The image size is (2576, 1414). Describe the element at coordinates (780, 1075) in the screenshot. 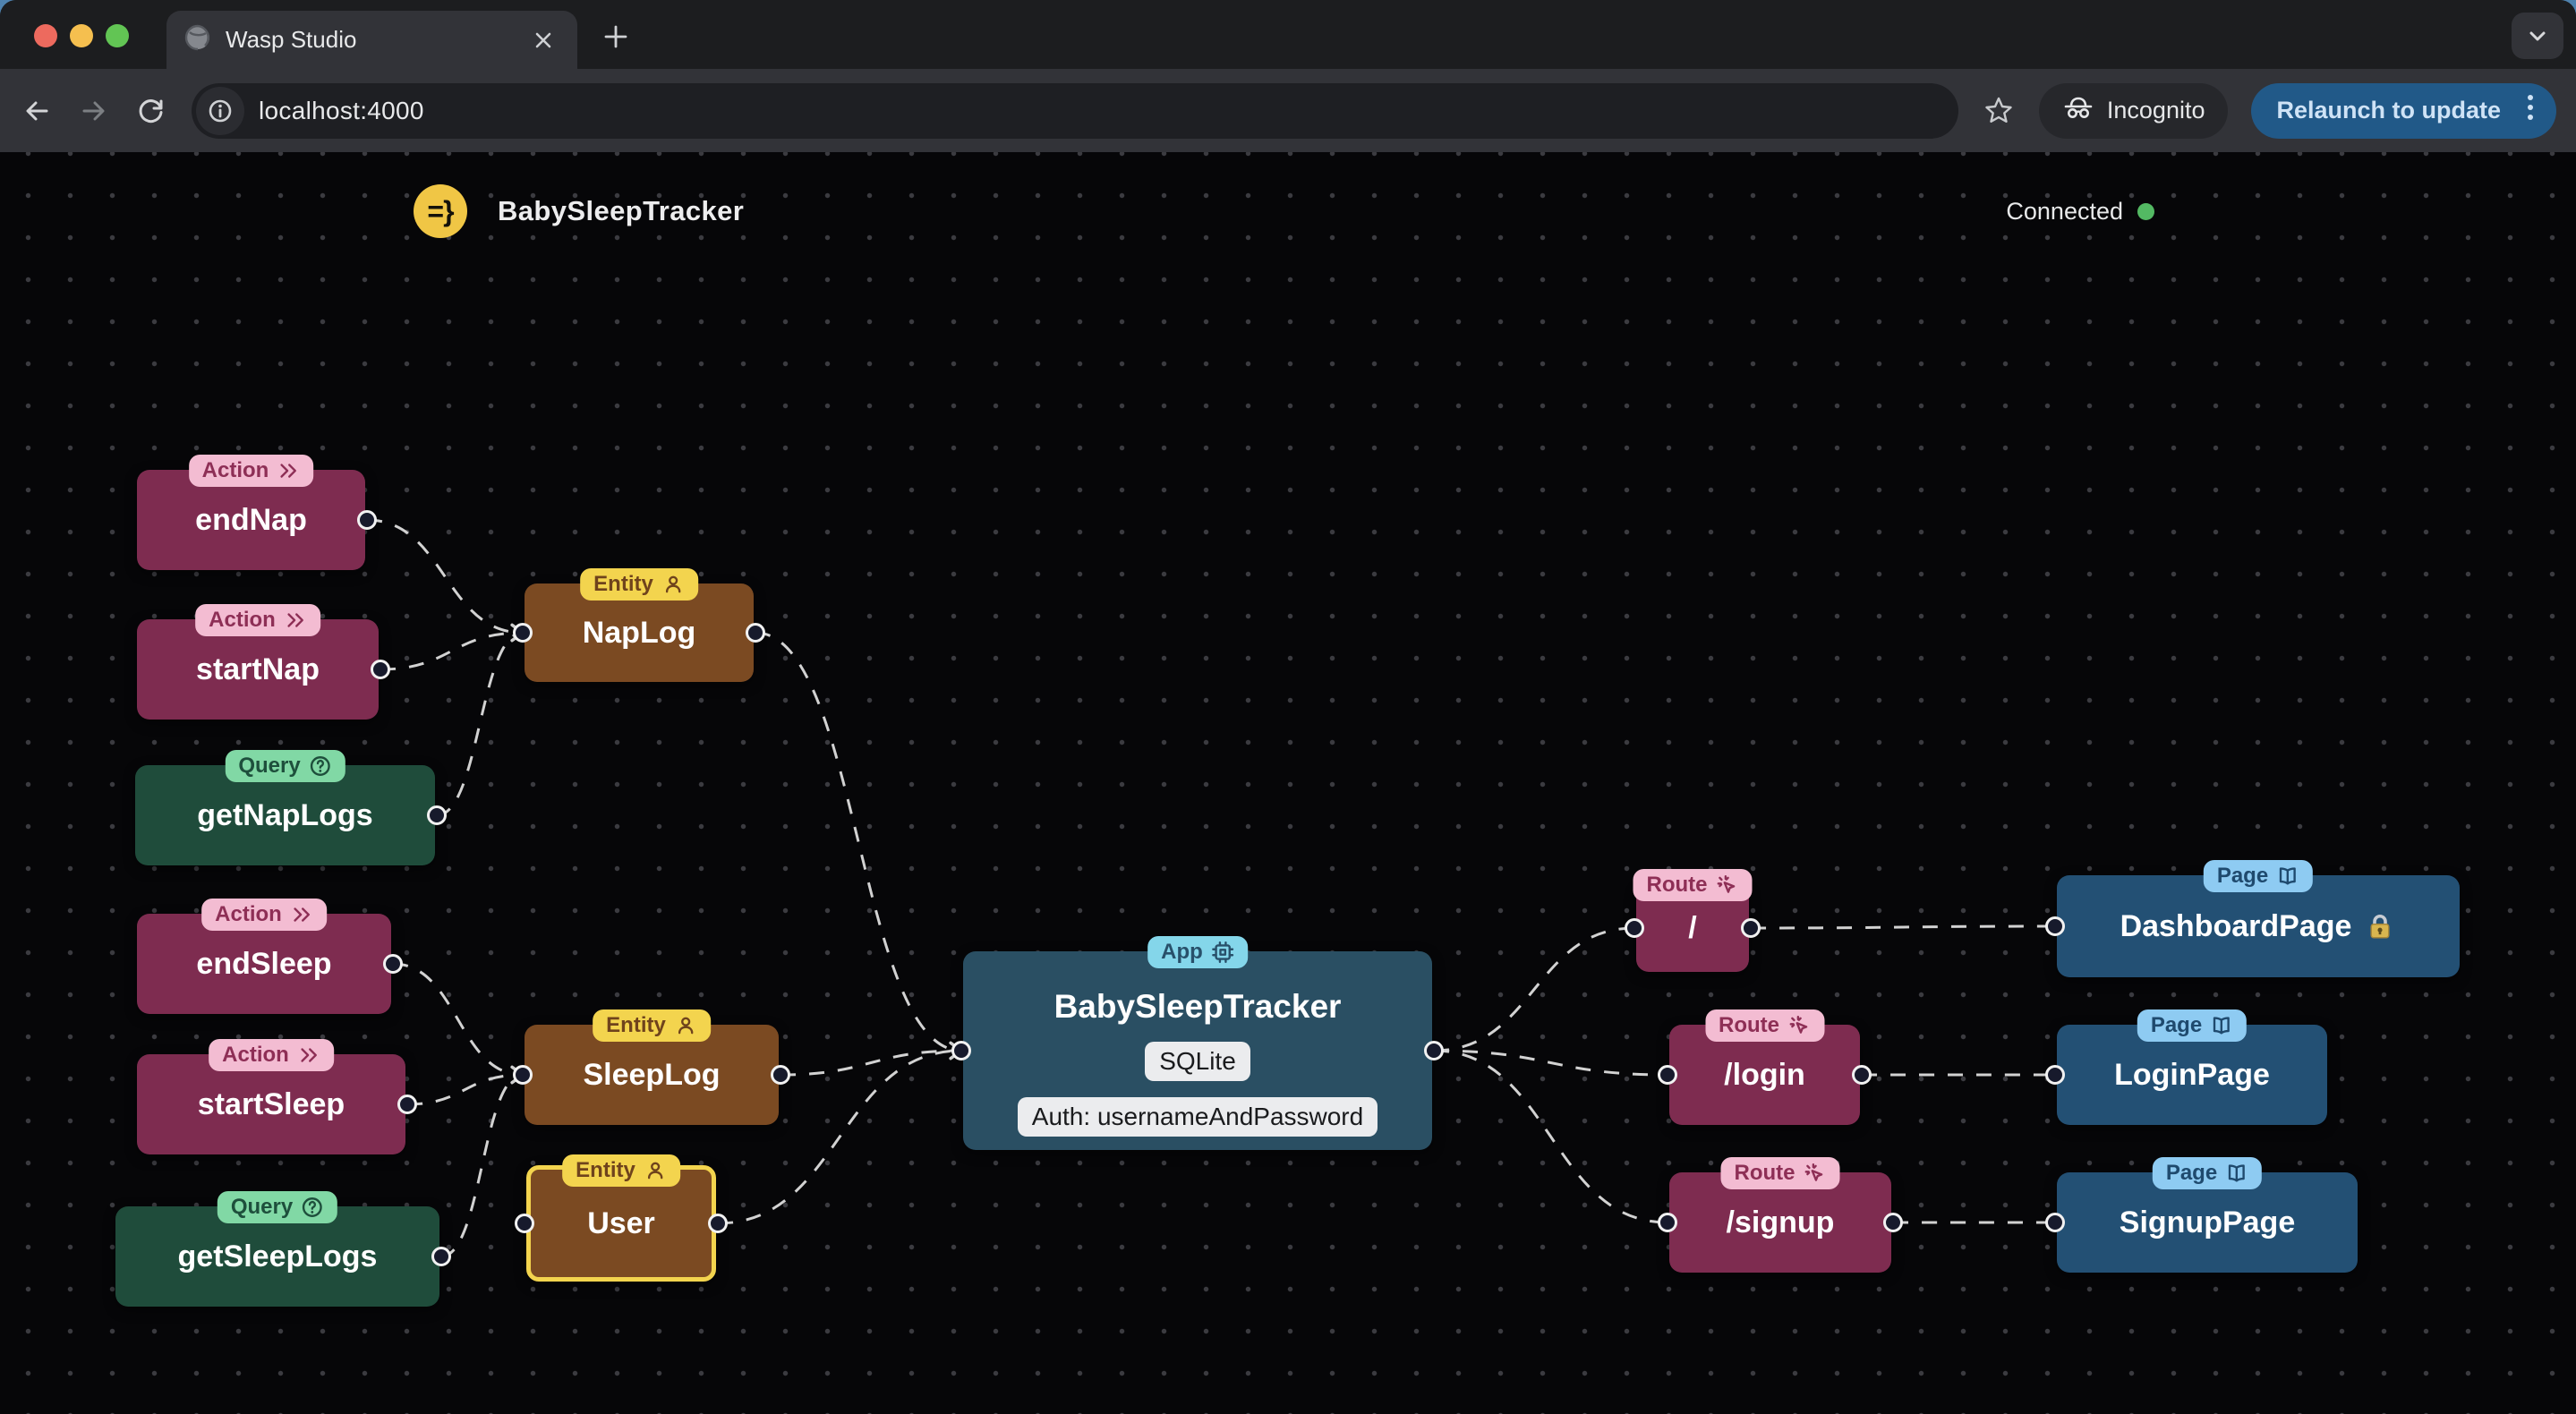

I see `sleepLog-out-handle` at that location.